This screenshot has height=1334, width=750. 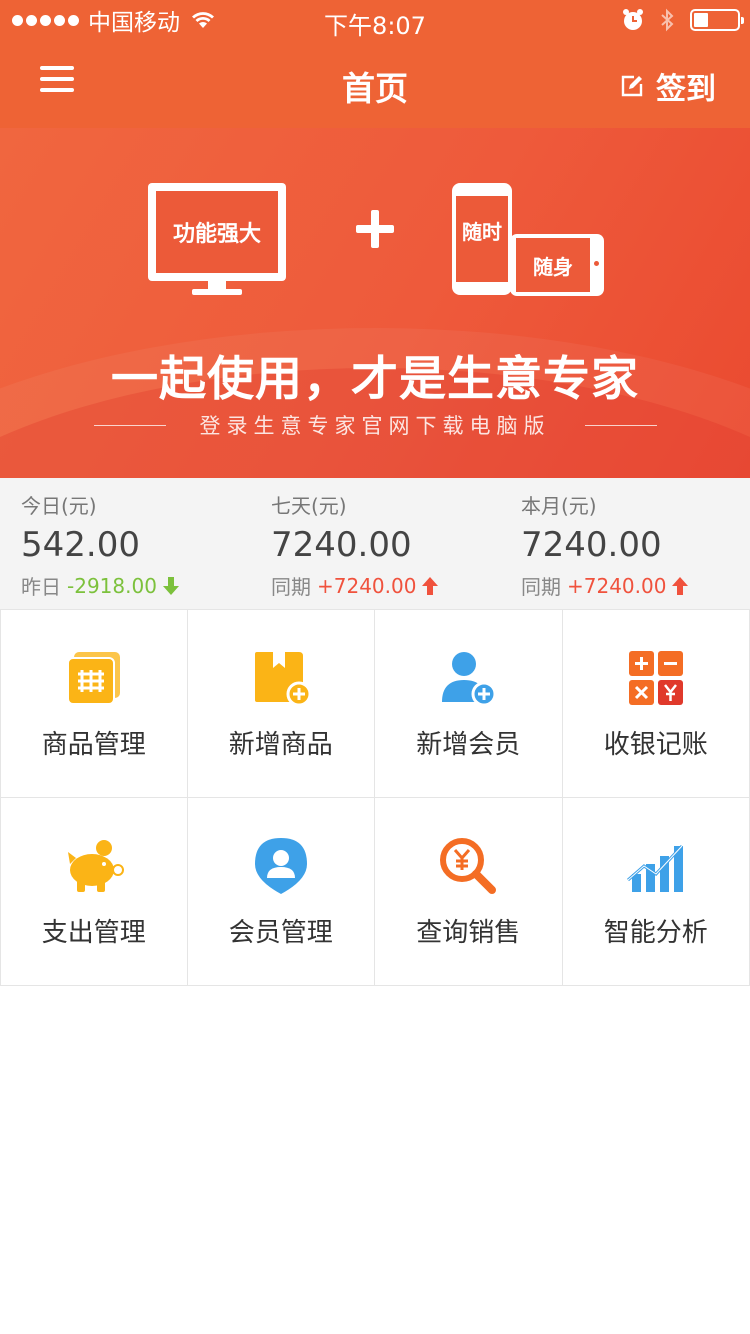 What do you see at coordinates (93, 678) in the screenshot?
I see `product-manage-icon` at bounding box center [93, 678].